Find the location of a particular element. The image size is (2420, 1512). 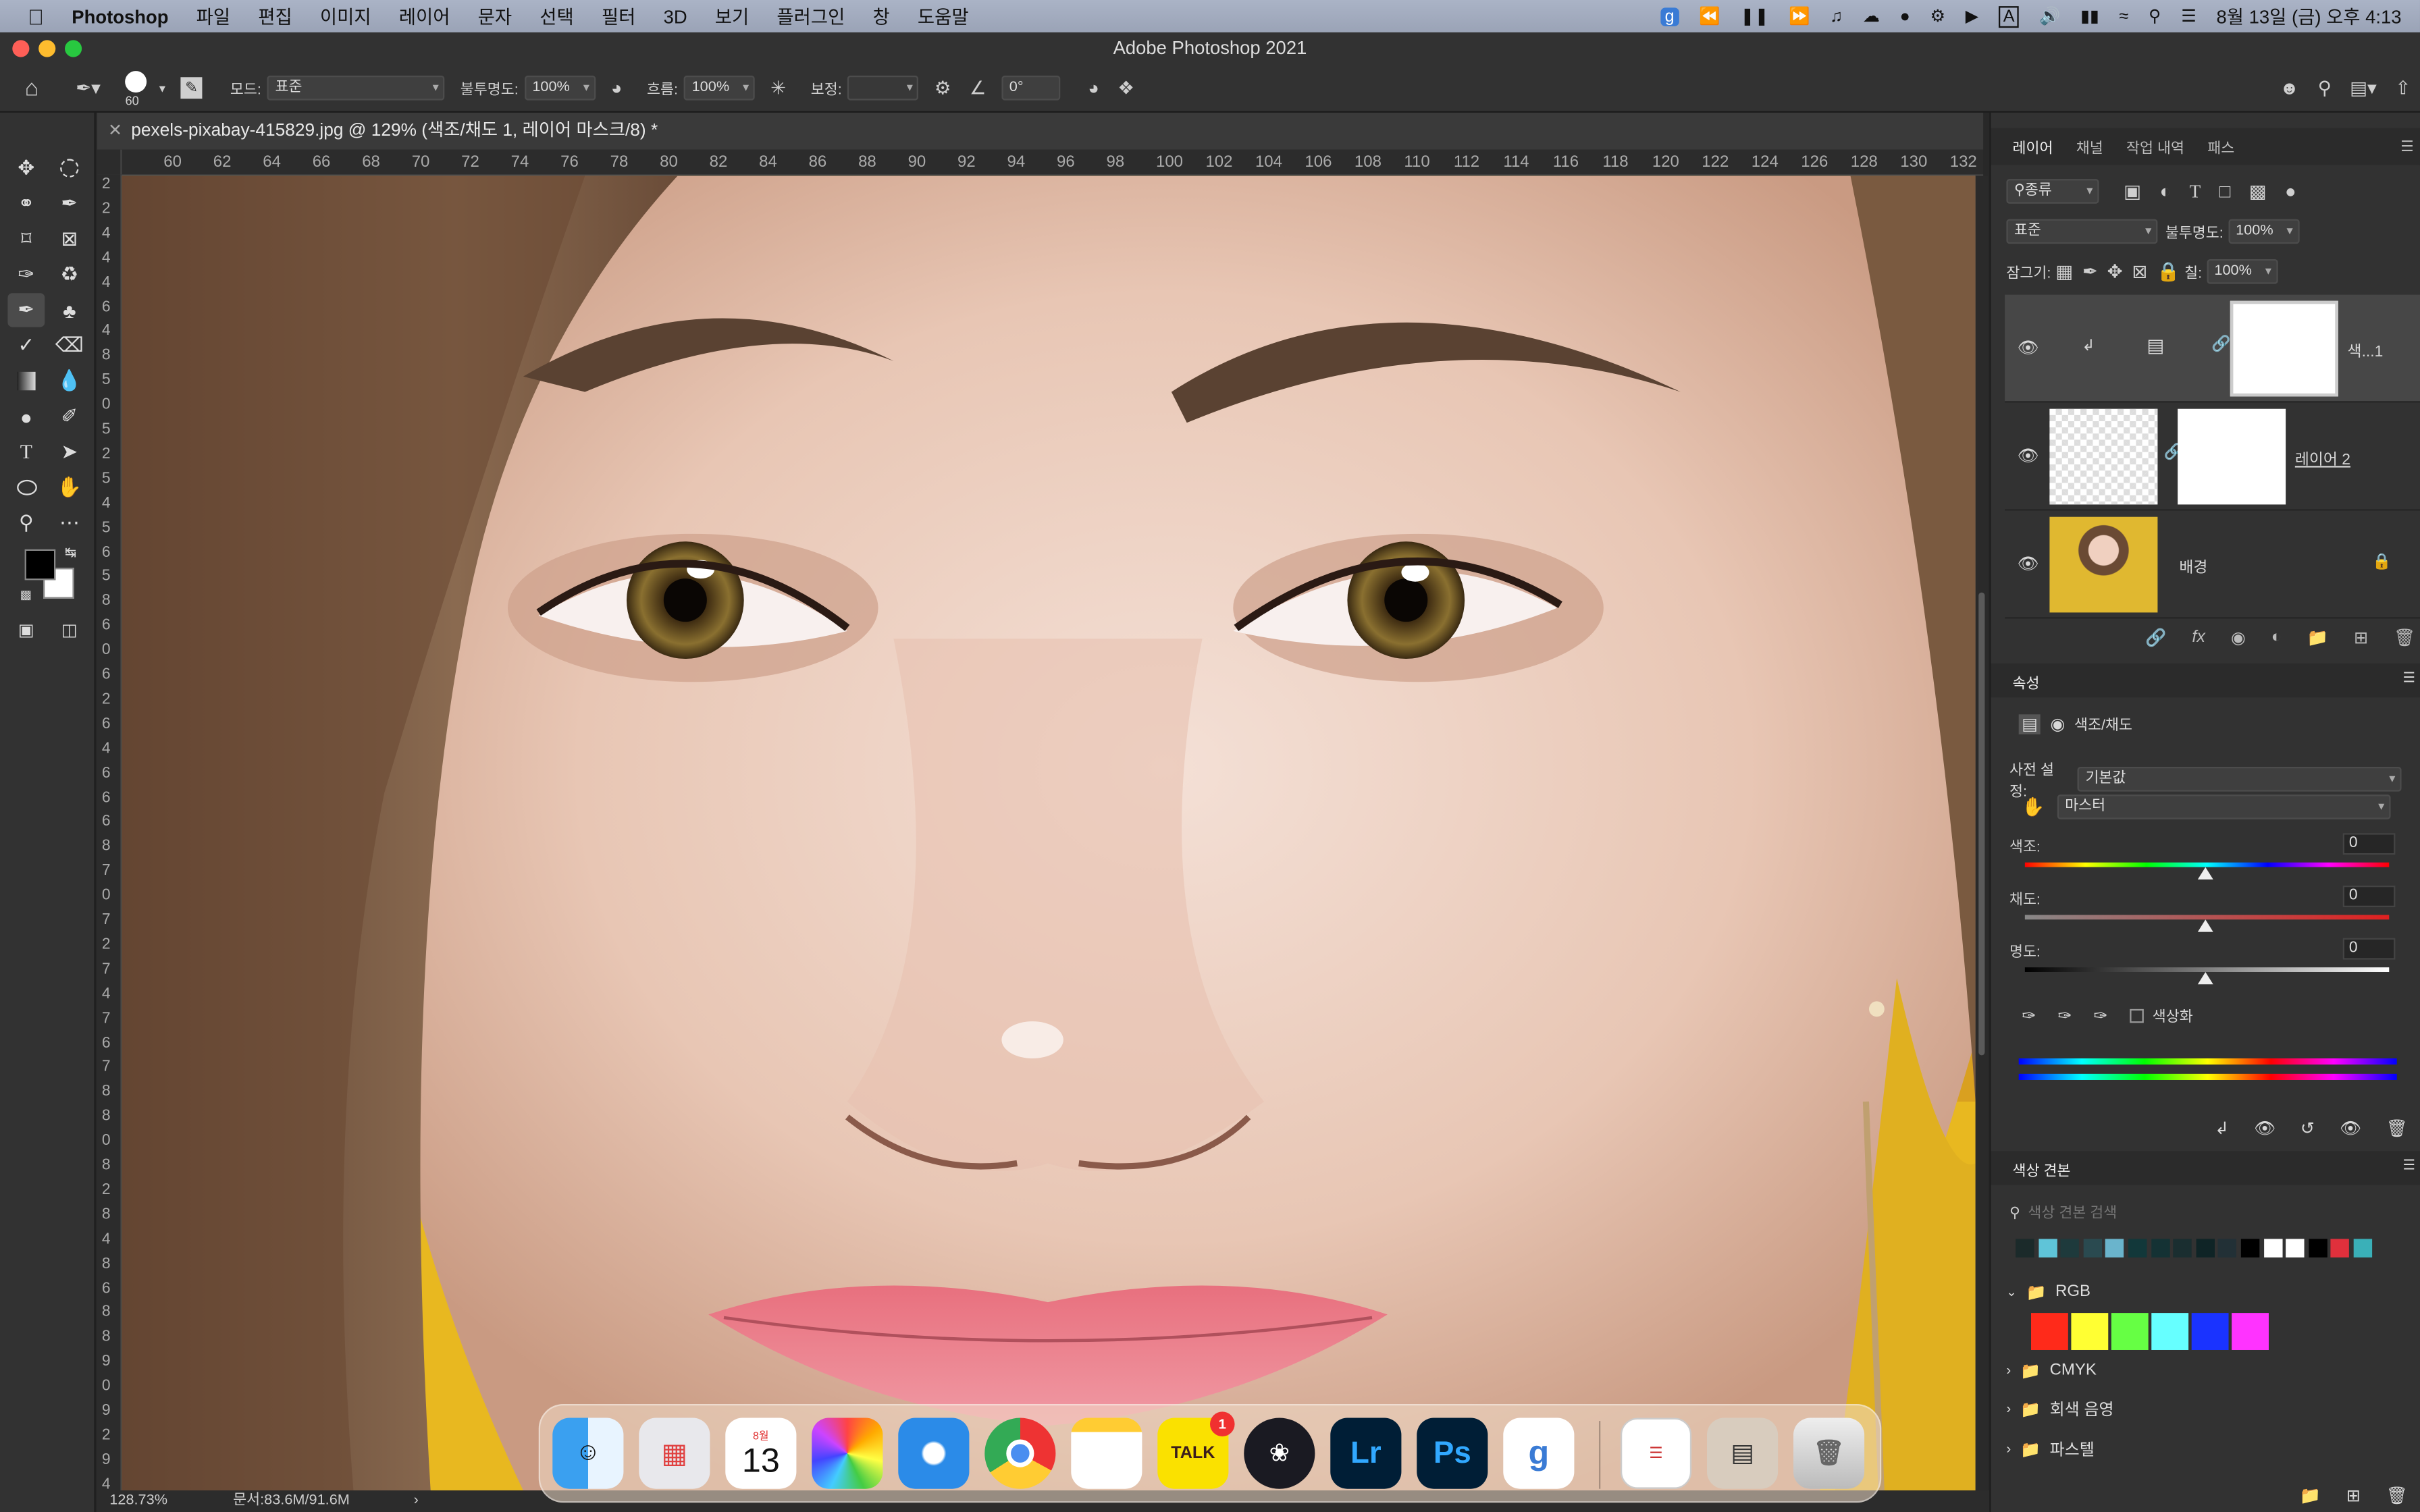

layer-filter-select: ⚲종류 ▾ is located at coordinates (2052, 191).